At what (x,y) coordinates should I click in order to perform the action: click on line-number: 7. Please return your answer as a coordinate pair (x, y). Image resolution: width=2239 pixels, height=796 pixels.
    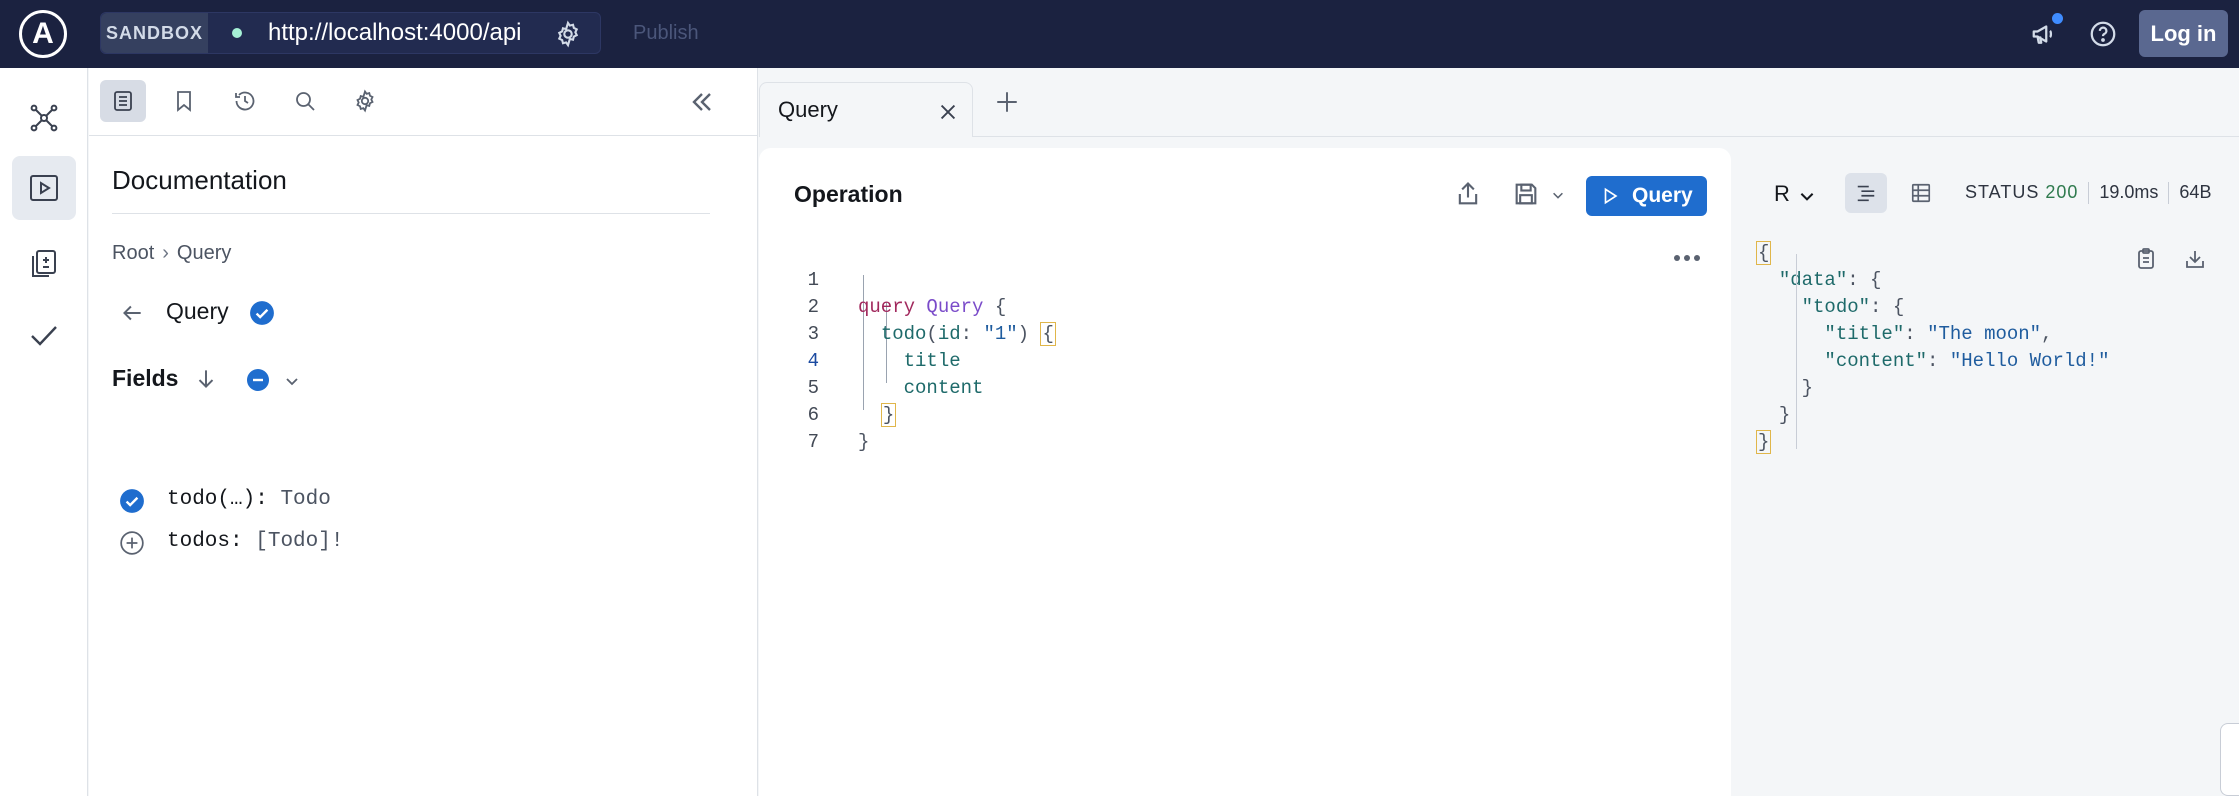
    Looking at the image, I should click on (813, 442).